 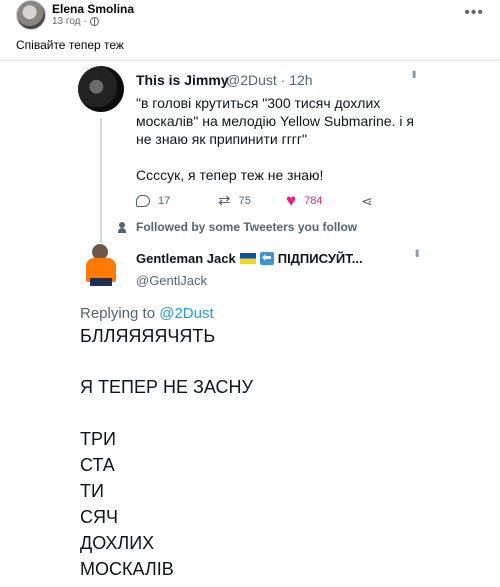 I want to click on post-header: Elena Smolina 13 год · •••, so click(x=251, y=17).